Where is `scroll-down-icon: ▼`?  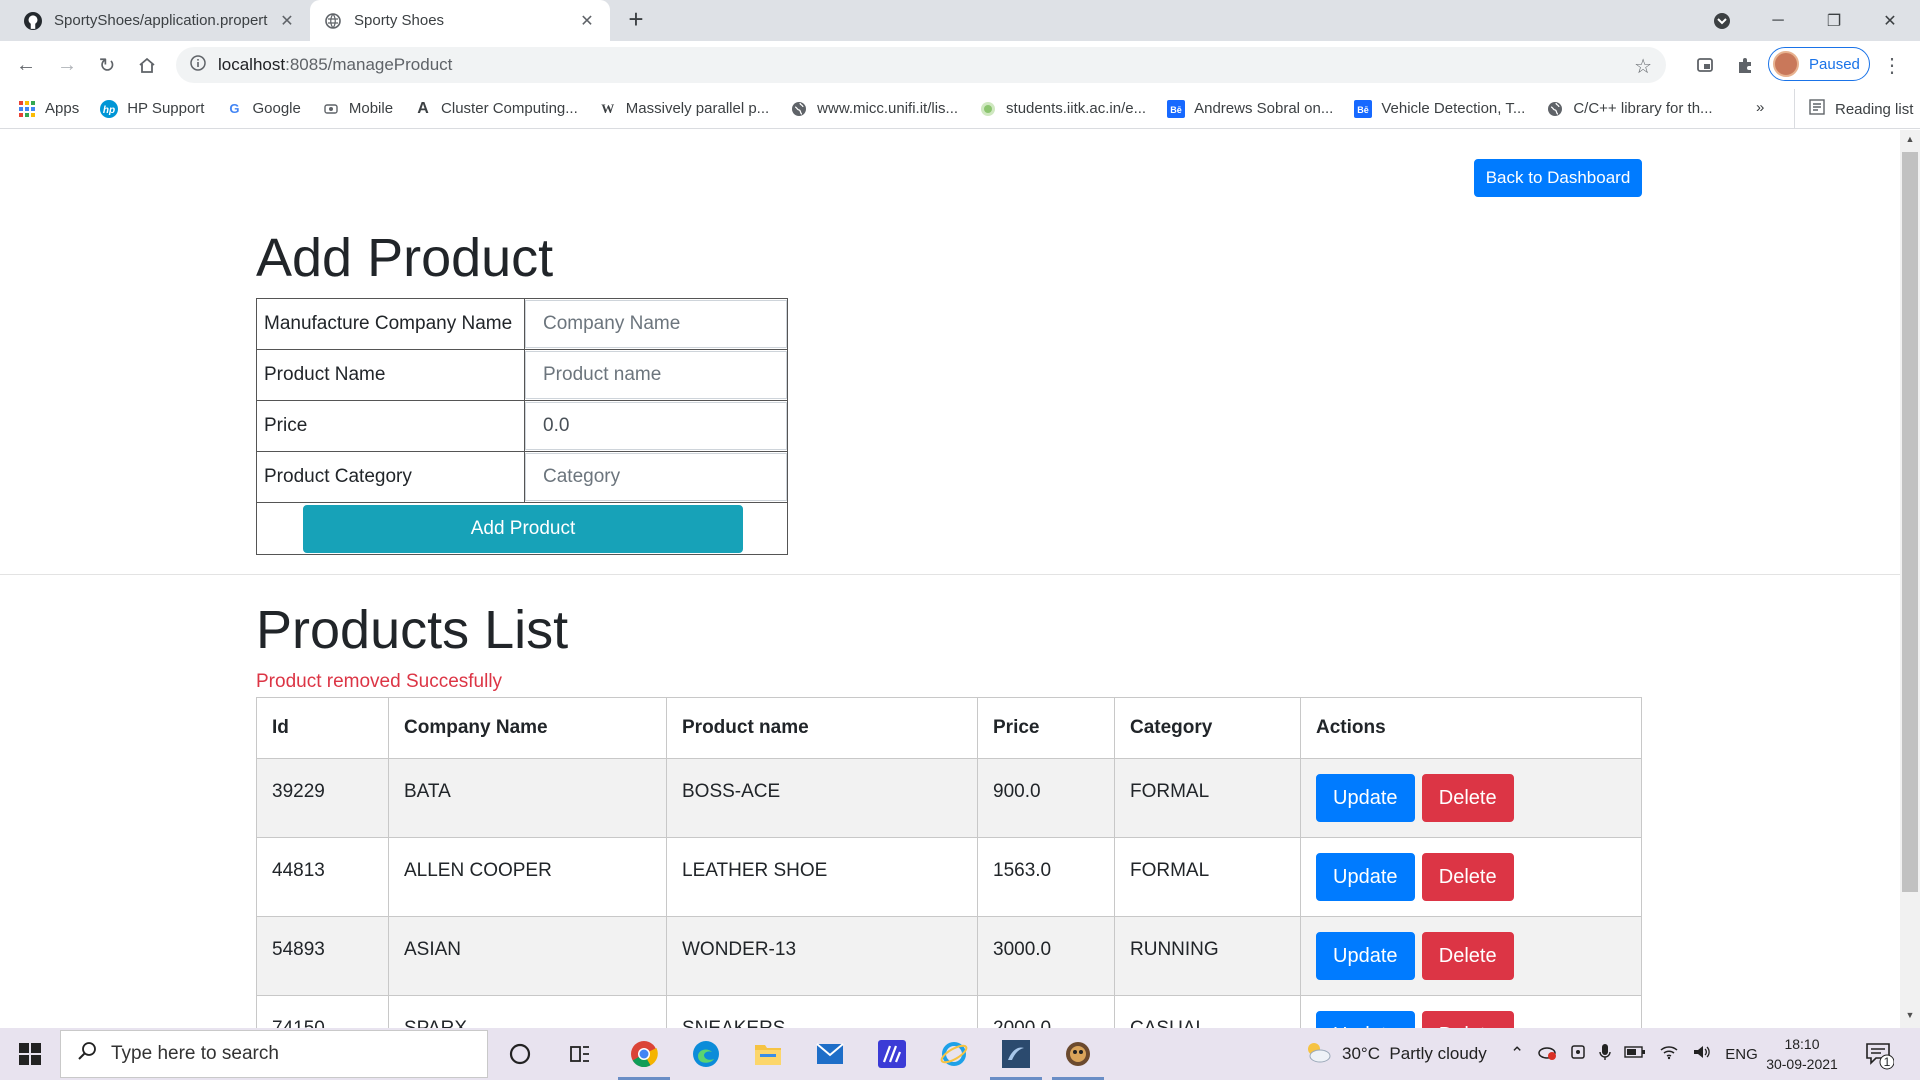
scroll-down-icon: ▼ is located at coordinates (1910, 1018).